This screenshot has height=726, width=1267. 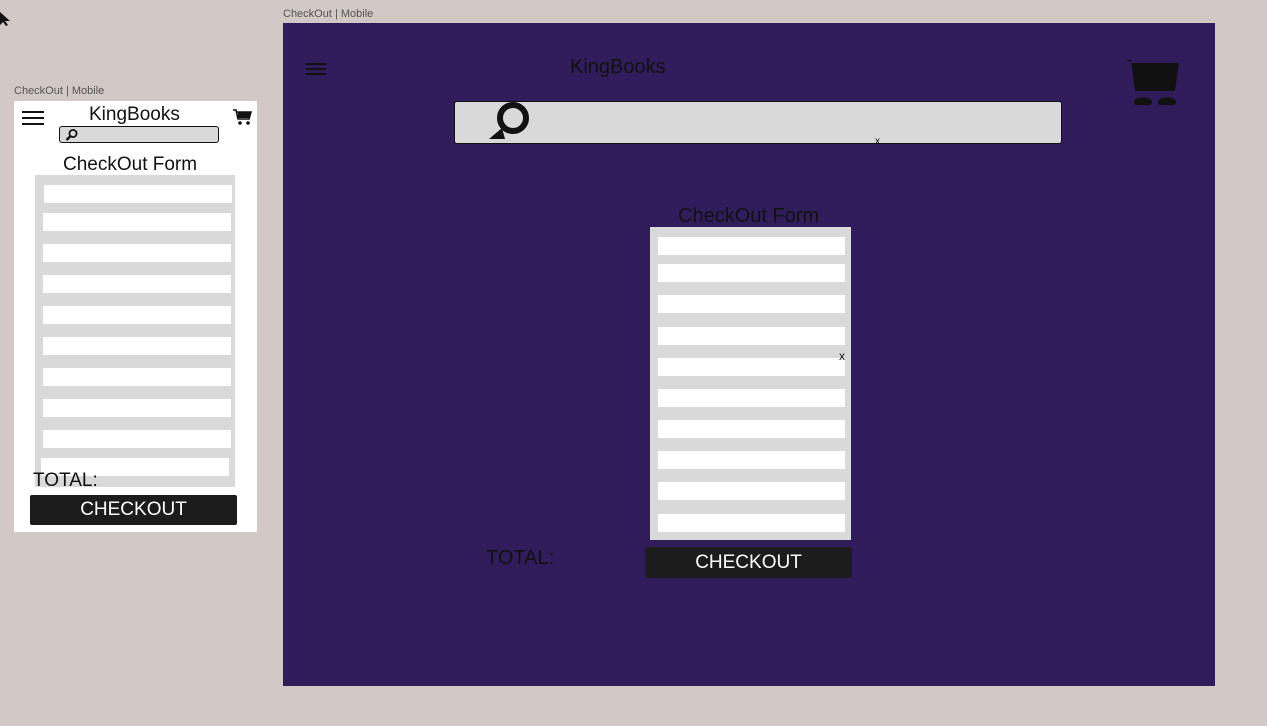 I want to click on search-clear-icon: x, so click(x=877, y=141).